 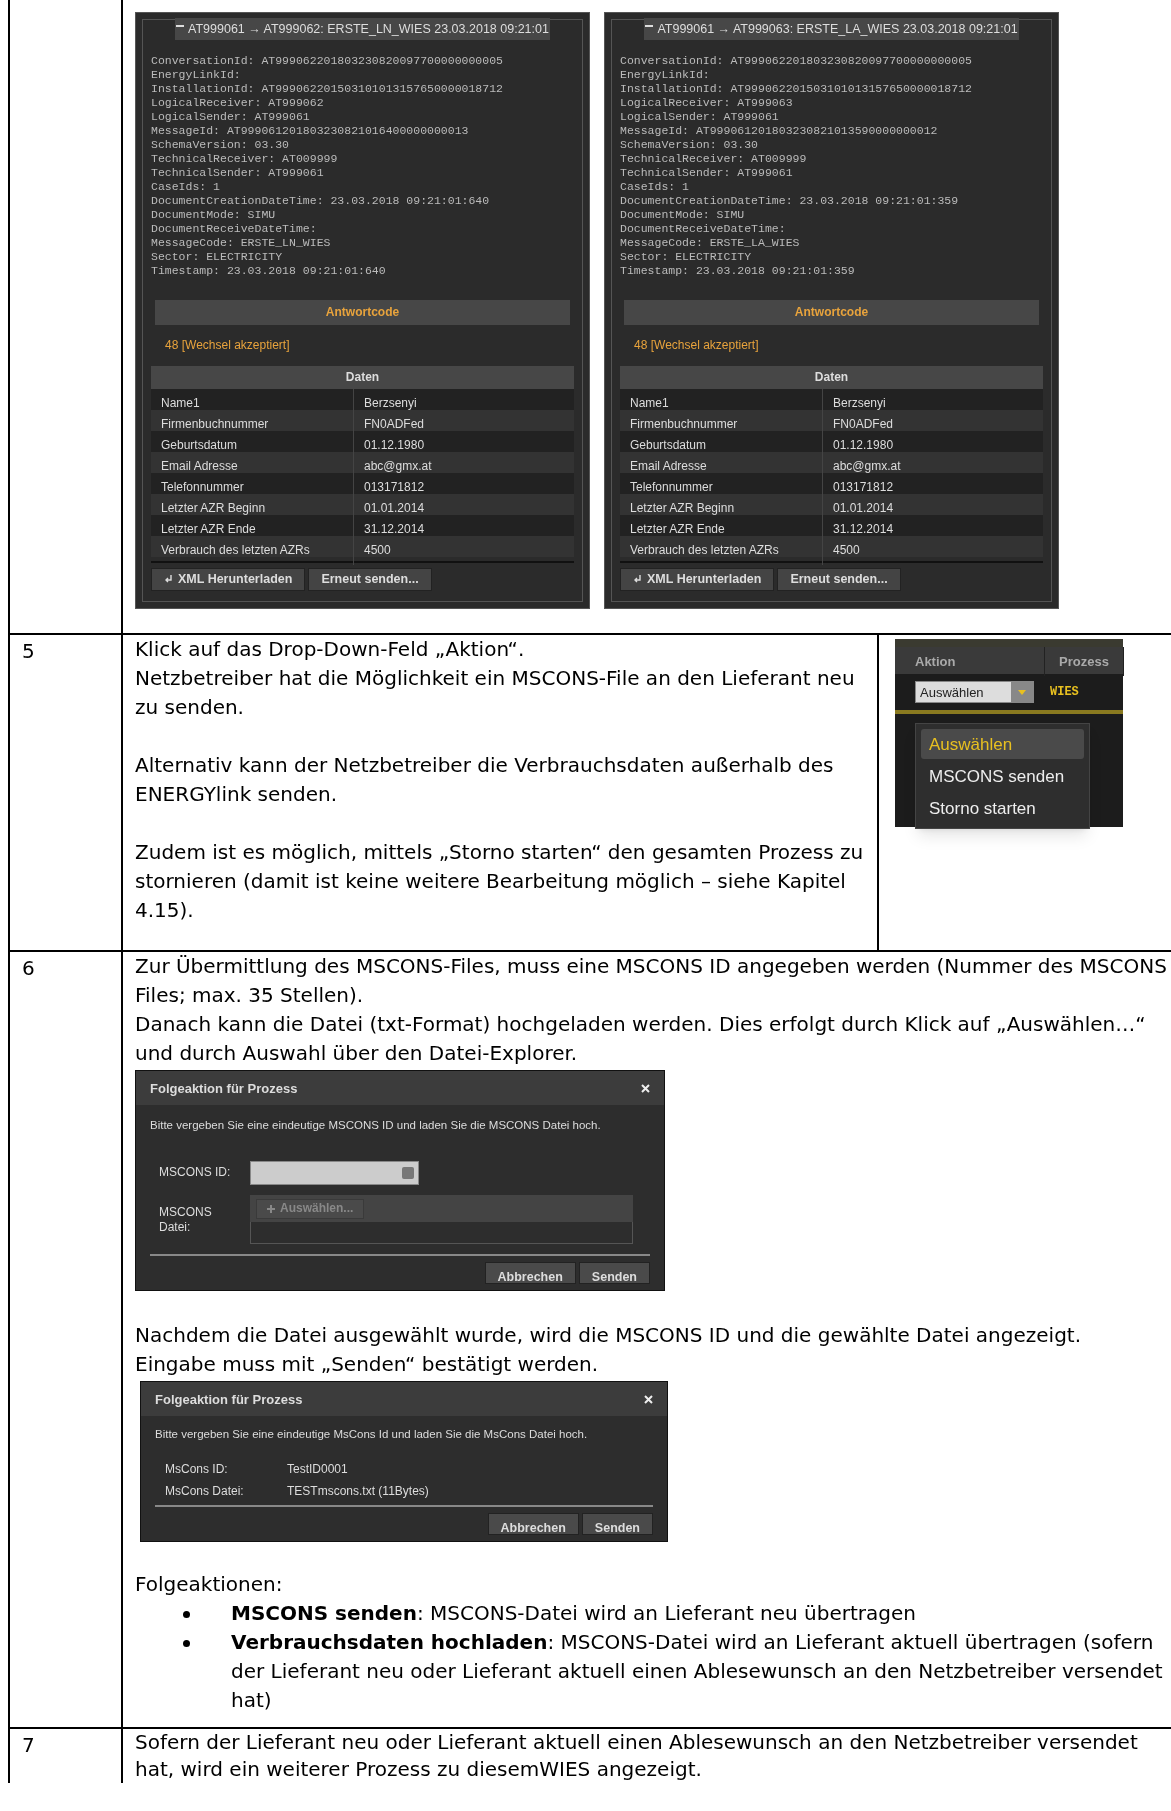 What do you see at coordinates (1084, 661) in the screenshot?
I see `column-header: Prozess` at bounding box center [1084, 661].